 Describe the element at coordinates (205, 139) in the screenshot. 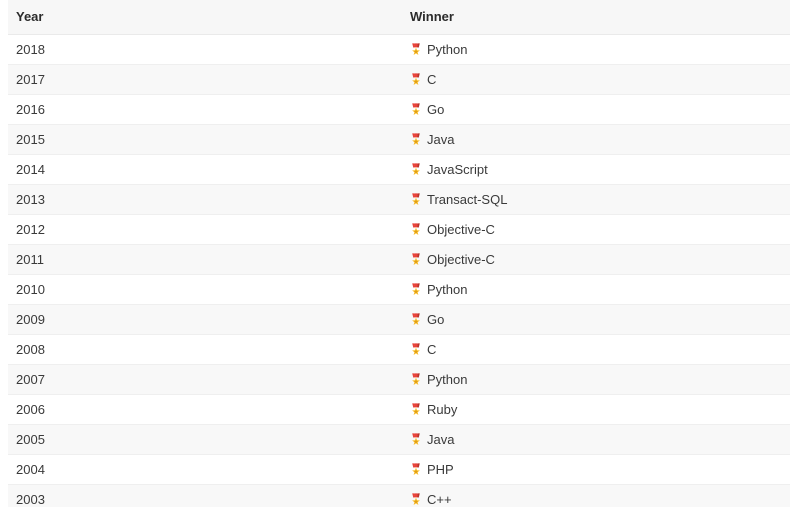

I see `cell-year: 2015` at that location.